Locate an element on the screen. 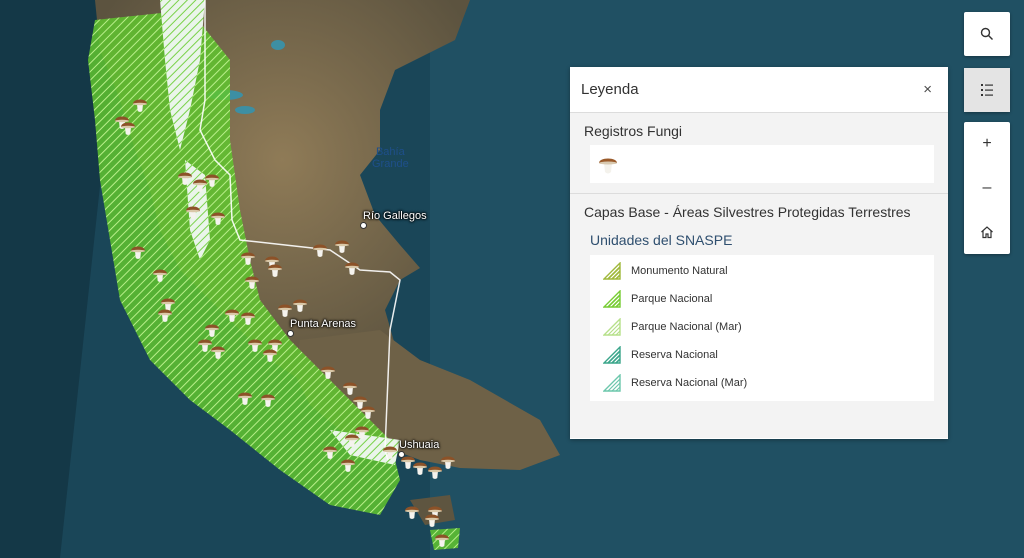 The height and width of the screenshot is (558, 1024). legend-item-parque-mar: Parque Nacional (Mar) is located at coordinates (762, 327).